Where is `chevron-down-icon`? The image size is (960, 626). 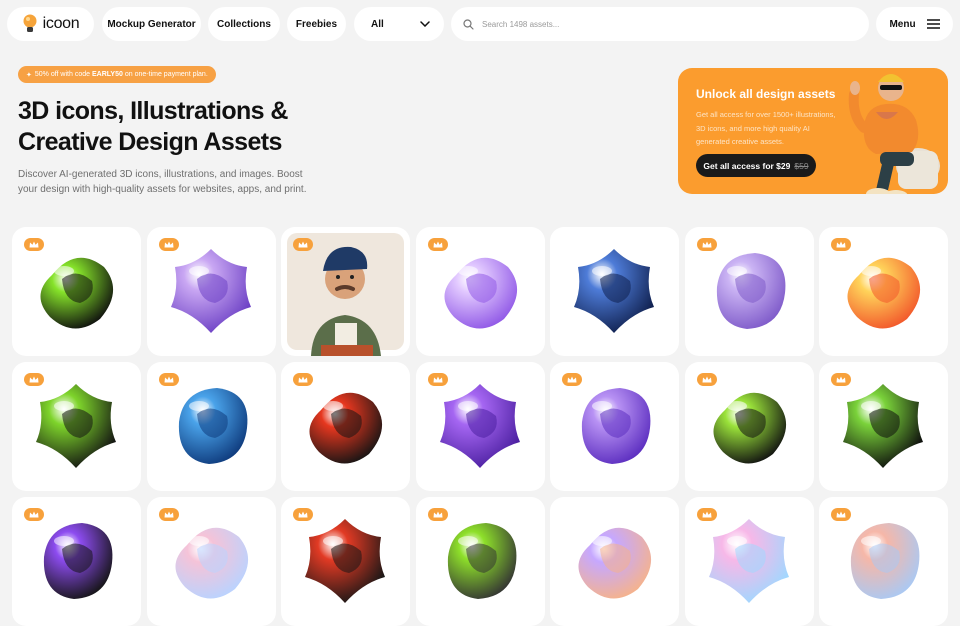
chevron-down-icon is located at coordinates (425, 24).